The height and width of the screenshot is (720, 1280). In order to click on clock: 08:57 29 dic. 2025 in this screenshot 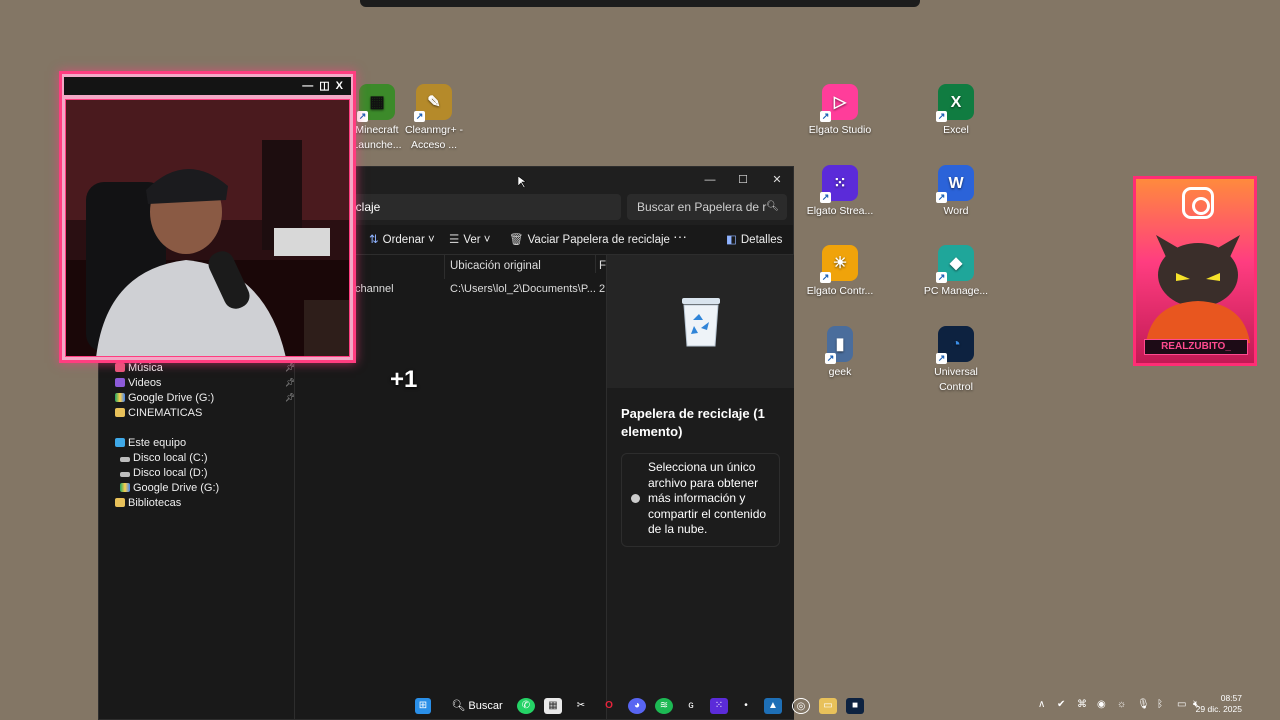, I will do `click(1219, 704)`.